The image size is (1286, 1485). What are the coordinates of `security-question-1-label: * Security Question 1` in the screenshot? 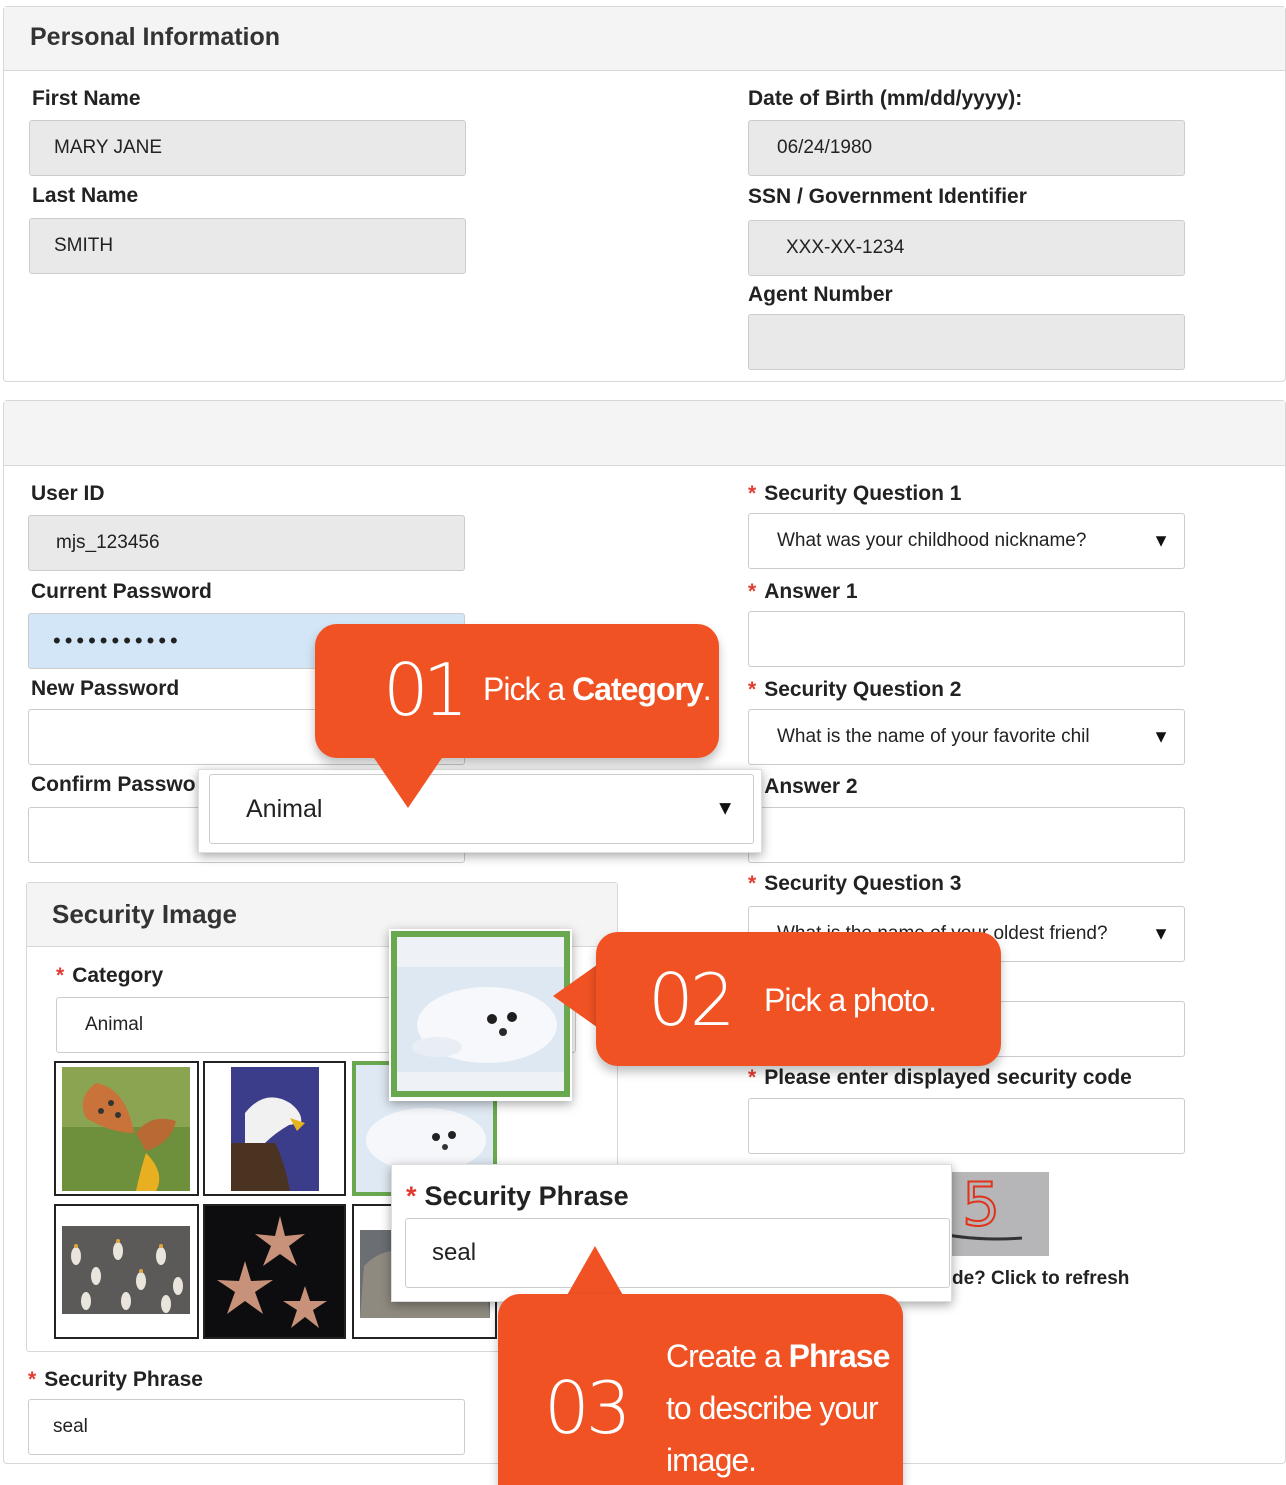 It's located at (854, 494).